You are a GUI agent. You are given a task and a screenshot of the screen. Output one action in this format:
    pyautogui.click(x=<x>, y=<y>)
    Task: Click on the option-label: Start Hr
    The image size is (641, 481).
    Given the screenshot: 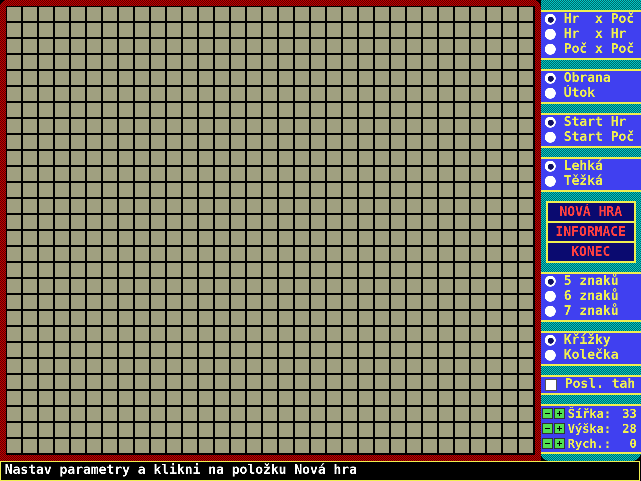 What is the action you would take?
    pyautogui.click(x=595, y=122)
    